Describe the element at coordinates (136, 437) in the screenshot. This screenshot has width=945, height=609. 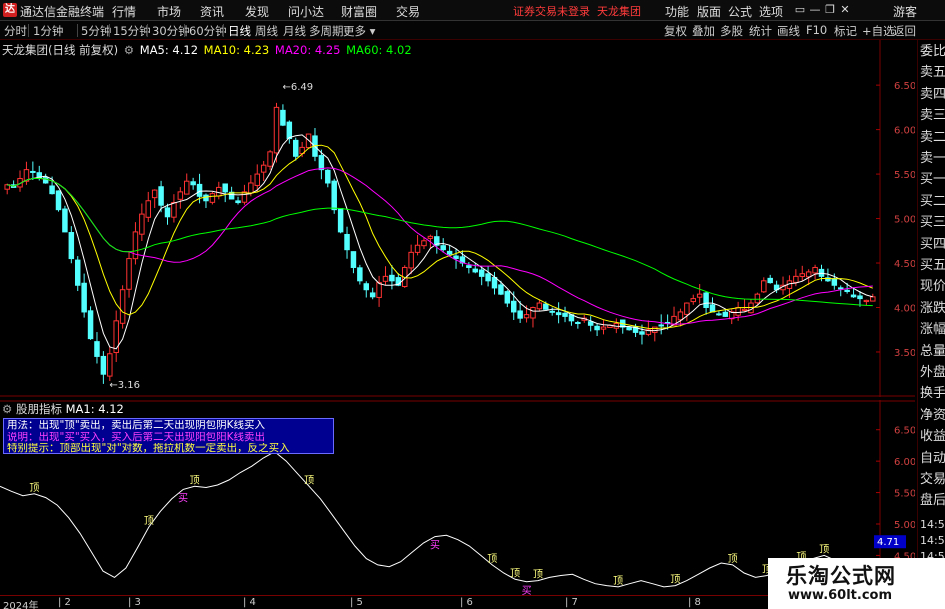
I see `info-note: 说明：出现"买"买入，买入后第二天出现阳包阳K线卖出` at that location.